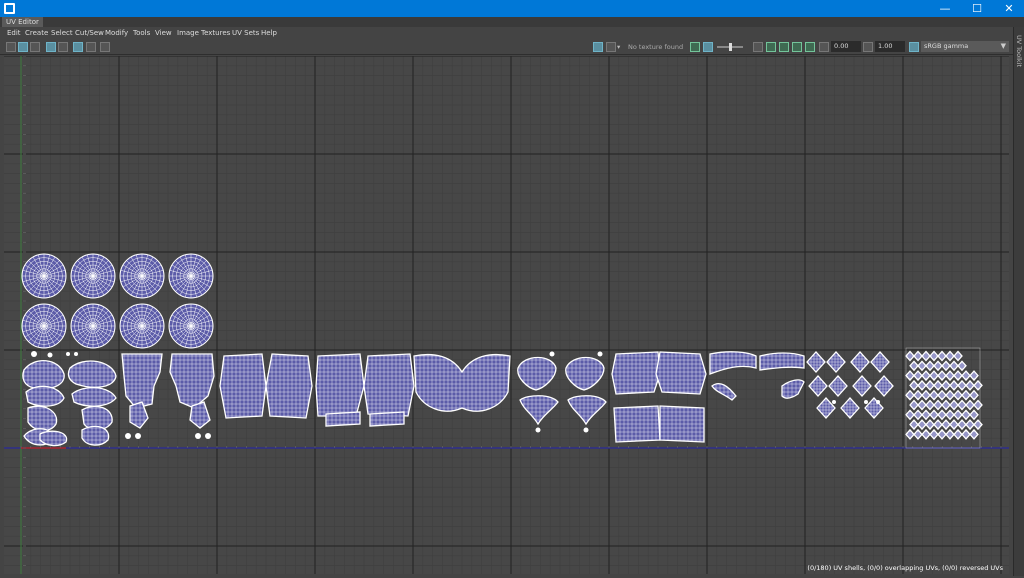 The width and height of the screenshot is (1024, 578). What do you see at coordinates (618, 47) in the screenshot?
I see `dropdown-caret-icon: ▾` at bounding box center [618, 47].